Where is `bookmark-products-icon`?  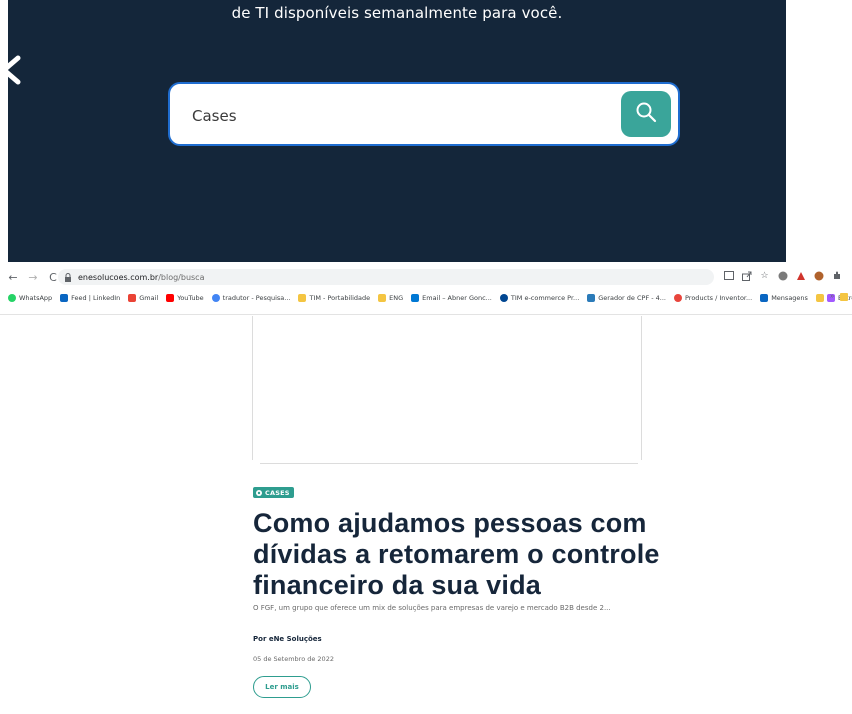 bookmark-products-icon is located at coordinates (678, 298).